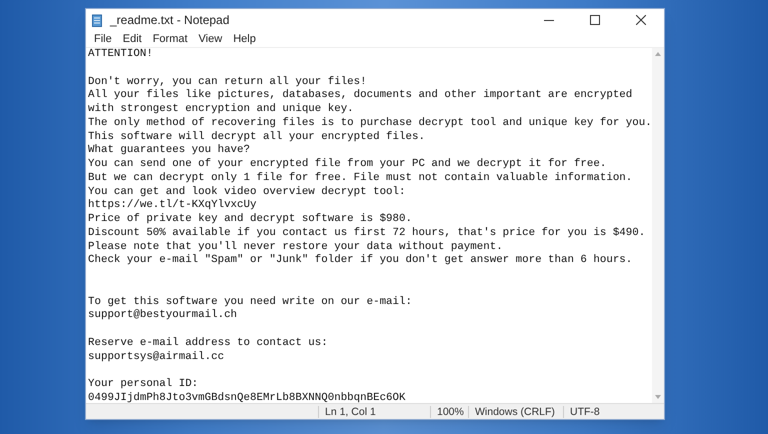 This screenshot has height=434, width=768. What do you see at coordinates (156, 357) in the screenshot?
I see `text-line: supportsys@airmail.cc` at bounding box center [156, 357].